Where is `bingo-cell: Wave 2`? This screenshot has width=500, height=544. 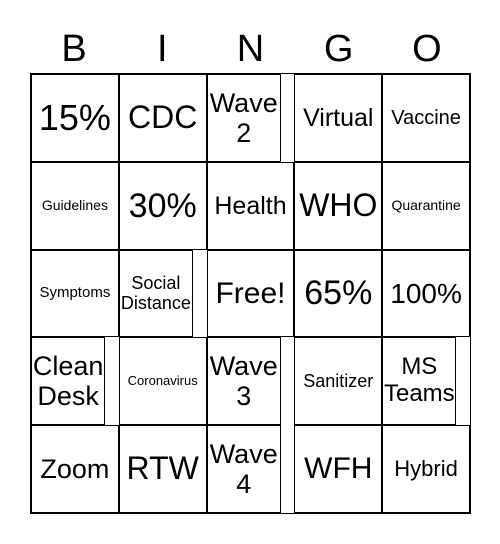
bingo-cell: Wave 2 is located at coordinates (243, 118).